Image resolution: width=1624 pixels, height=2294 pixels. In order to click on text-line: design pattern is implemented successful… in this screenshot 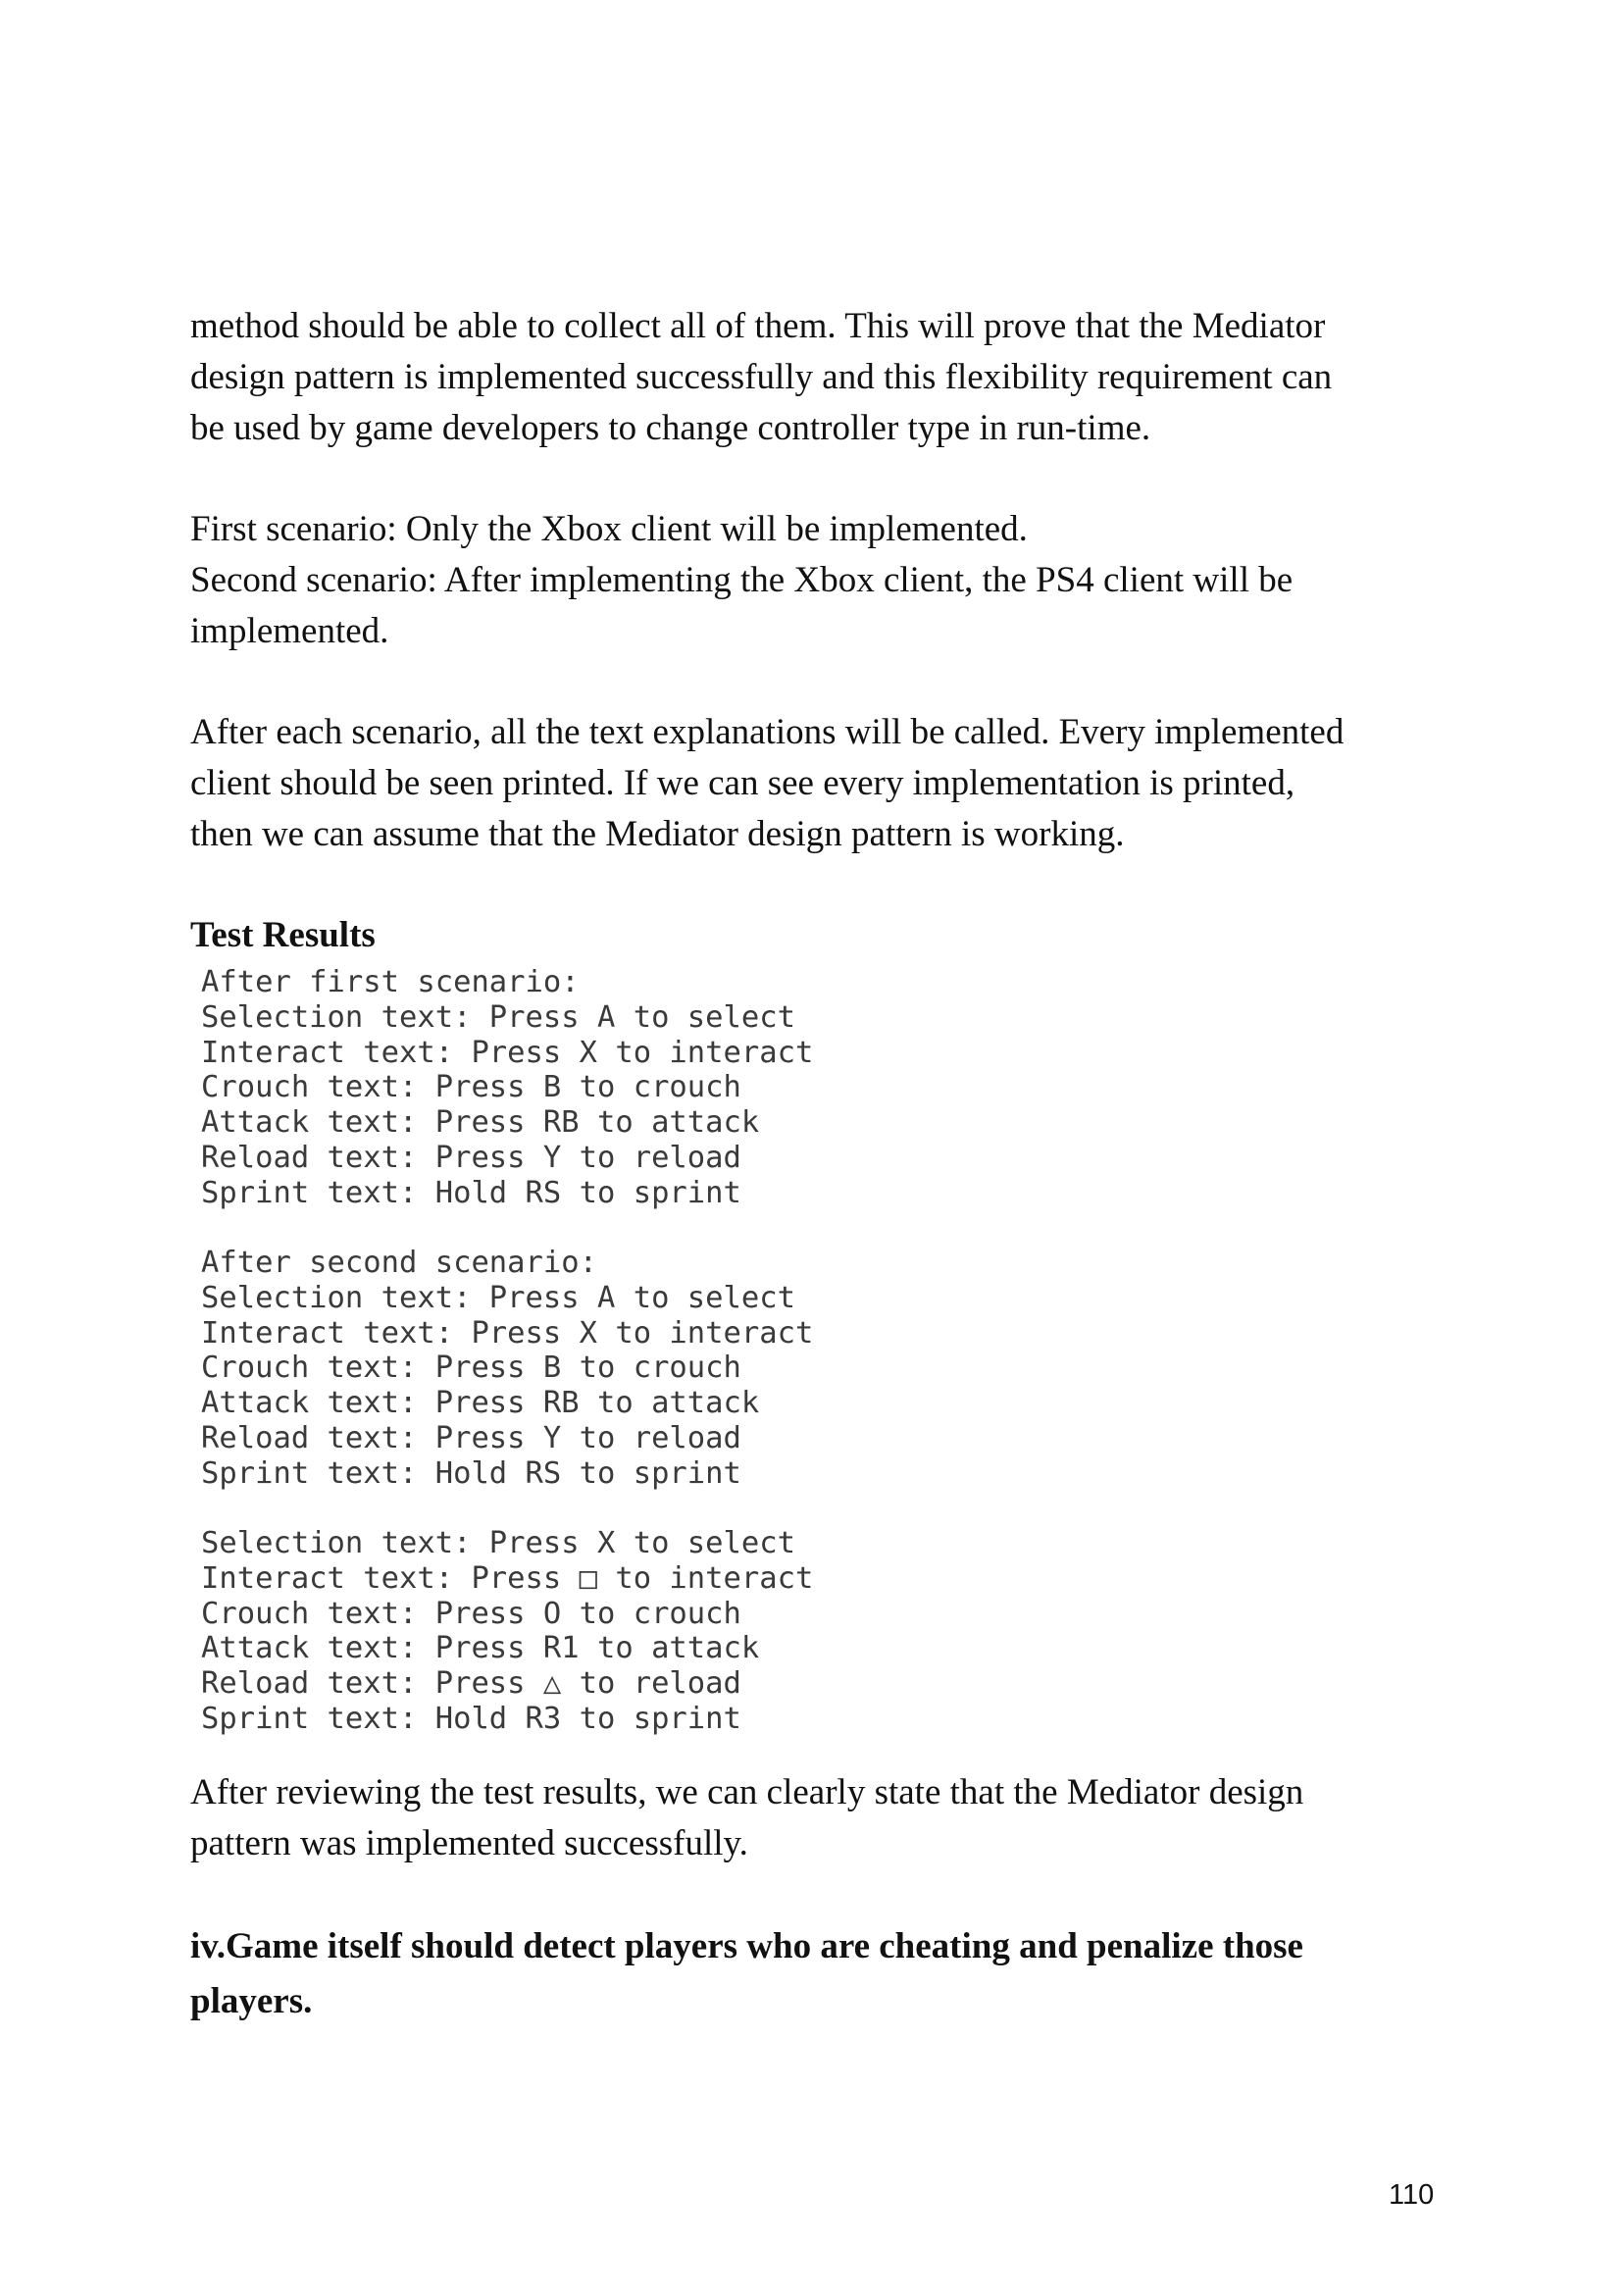, I will do `click(761, 377)`.